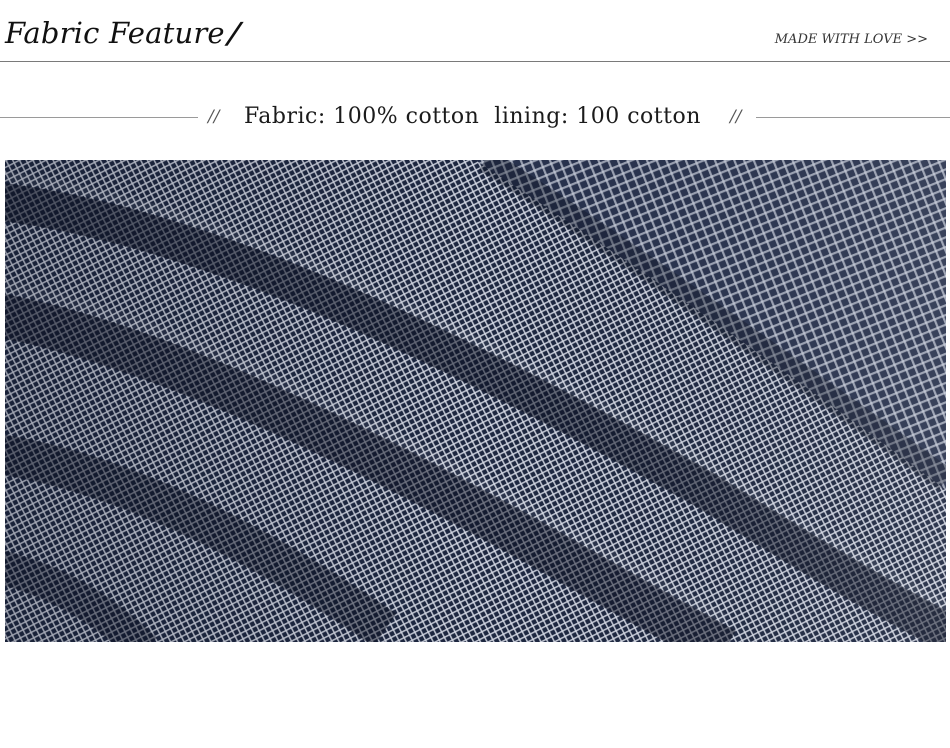  I want to click on fabric-spec-text: Fabric: 100% cotton lining: 100 cotton, so click(472, 116).